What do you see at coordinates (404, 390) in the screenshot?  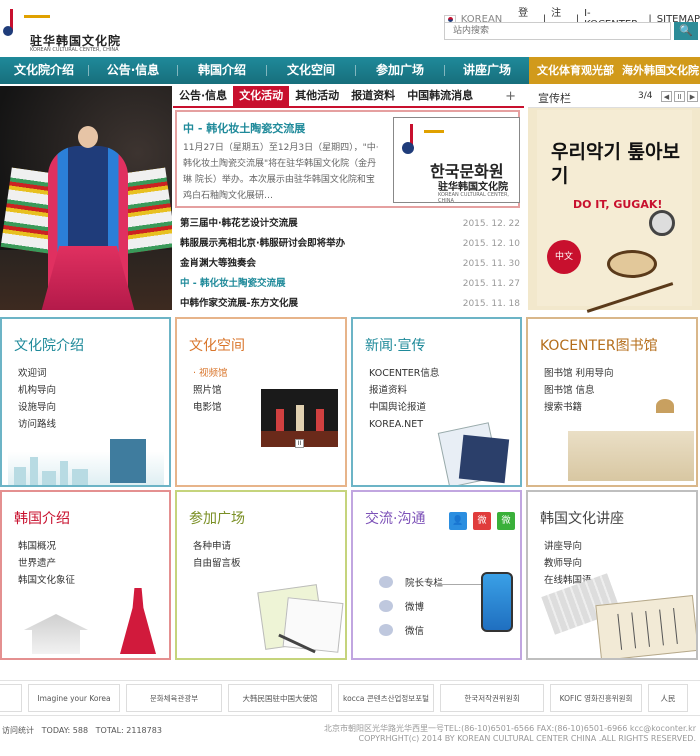 I see `card-link: 报道资料` at bounding box center [404, 390].